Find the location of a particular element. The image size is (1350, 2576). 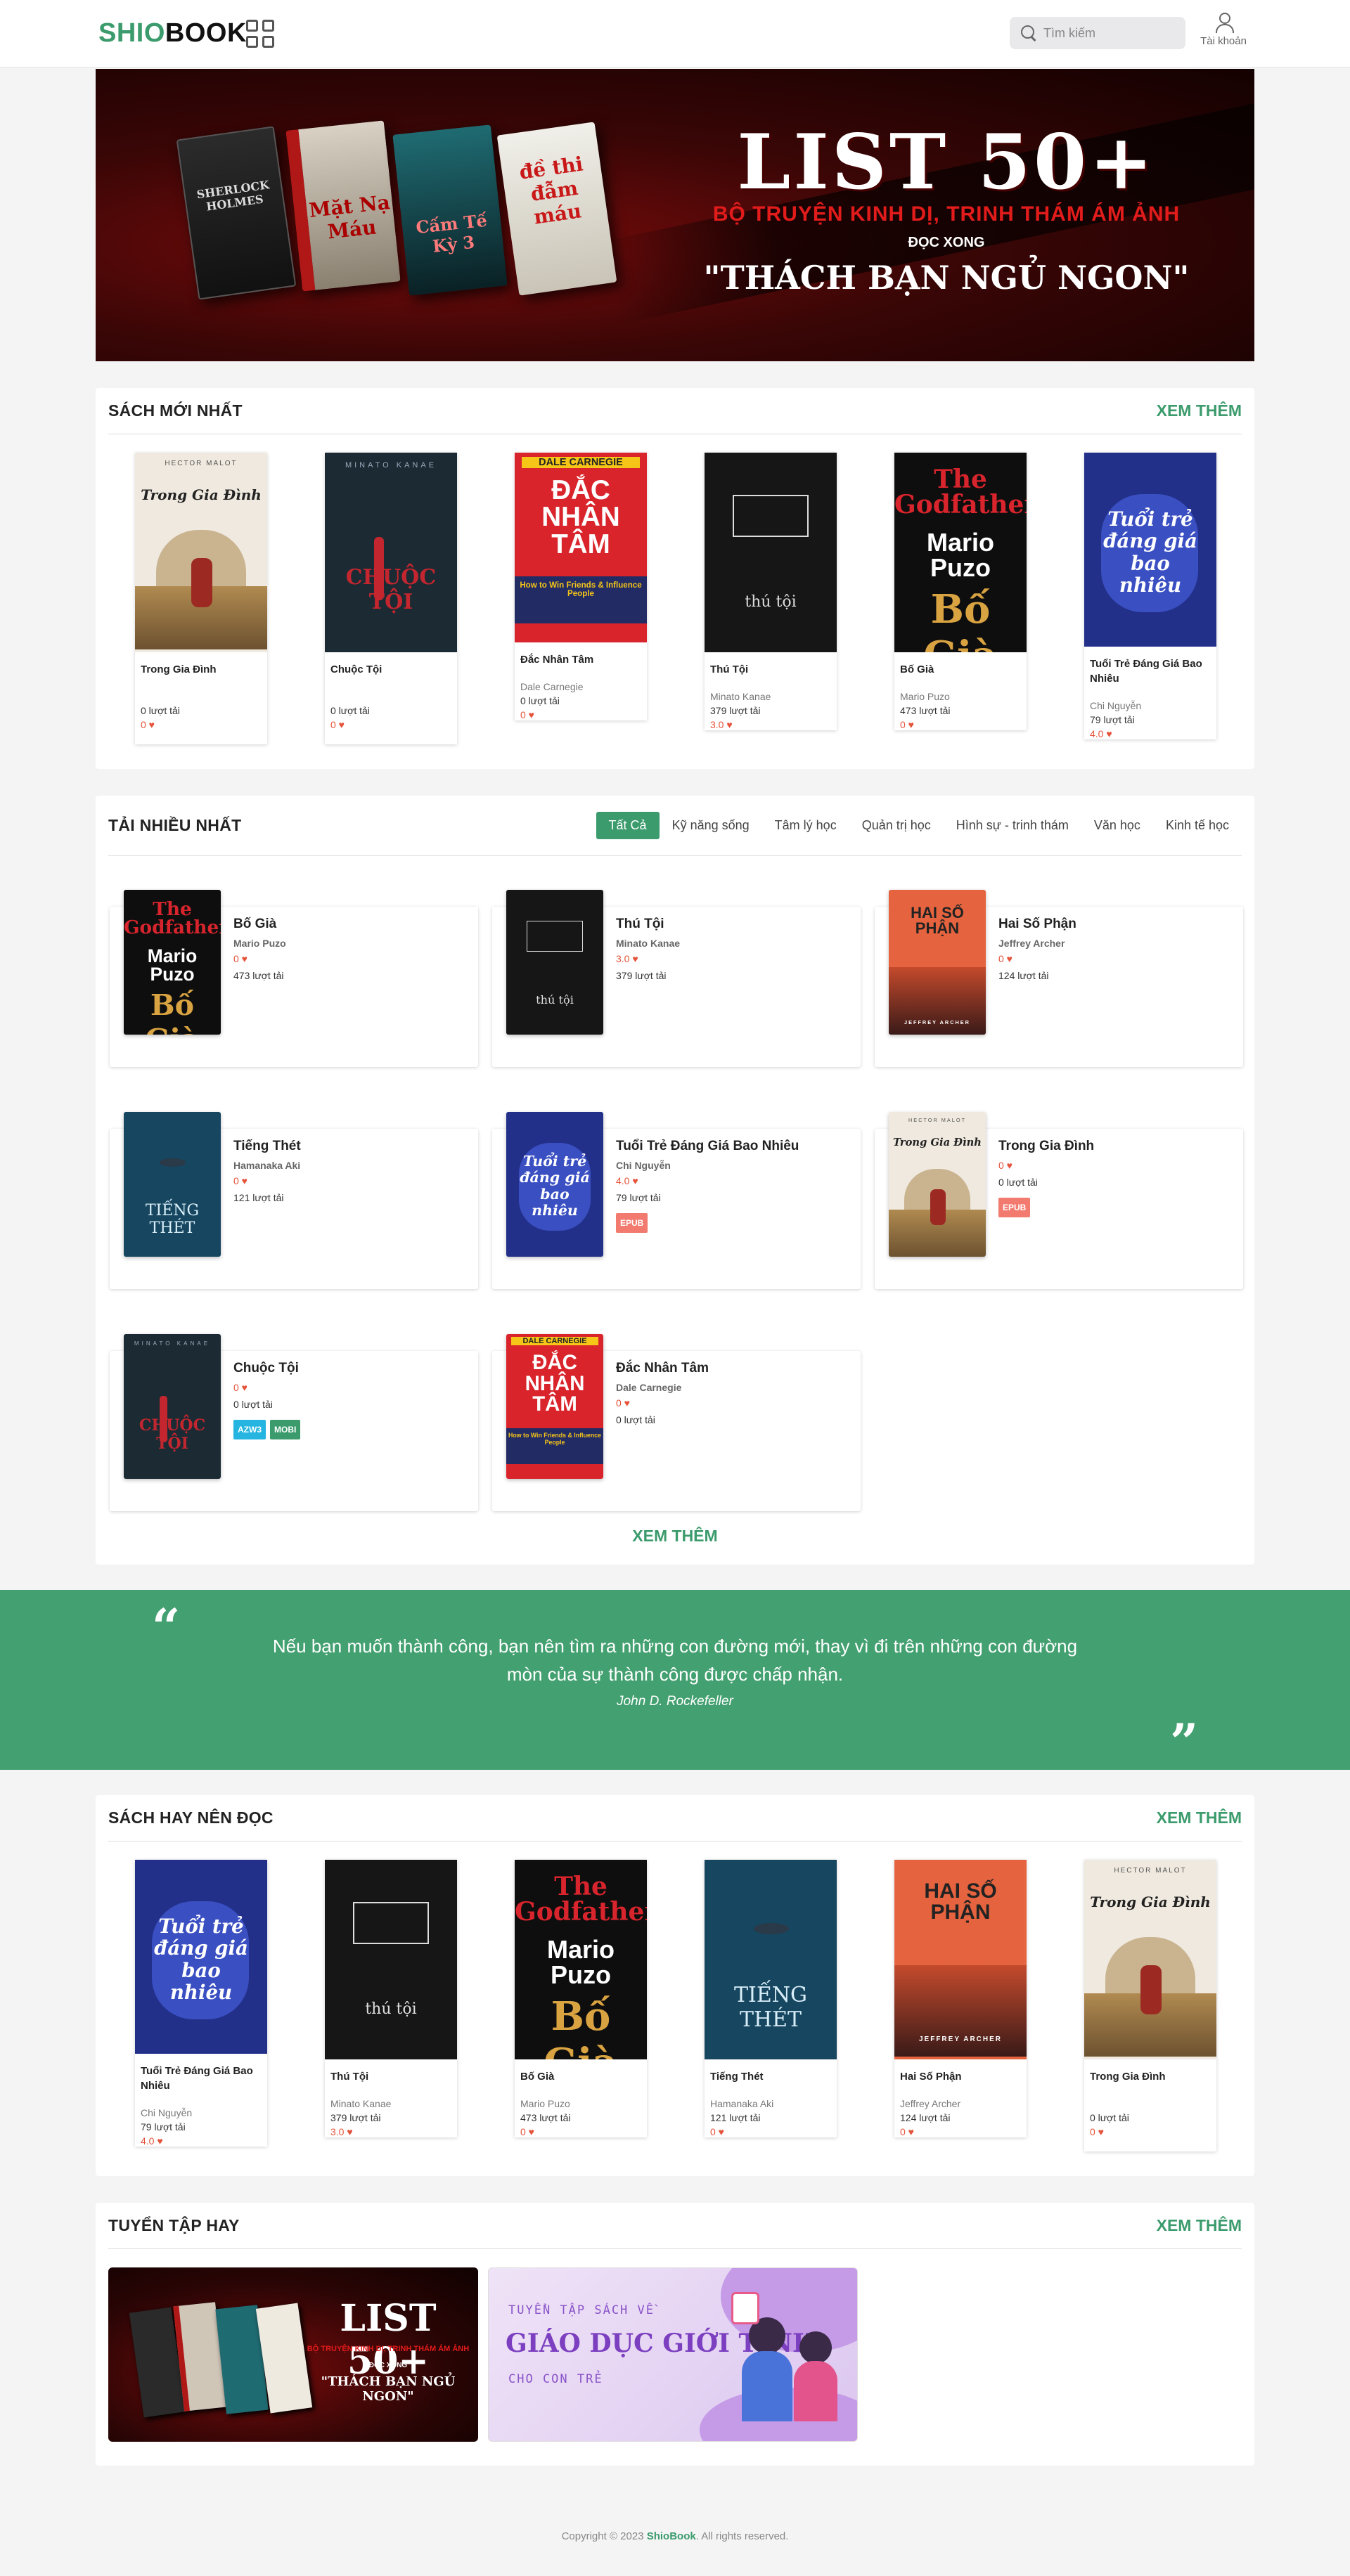

logo: SHIOBOOK is located at coordinates (172, 33).